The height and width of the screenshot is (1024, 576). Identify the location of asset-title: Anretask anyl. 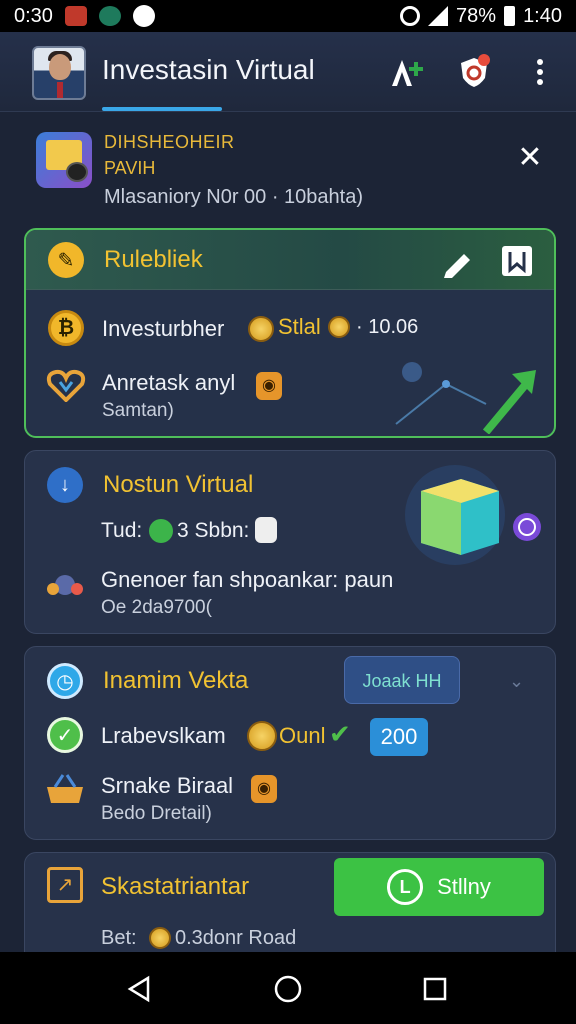
(169, 382).